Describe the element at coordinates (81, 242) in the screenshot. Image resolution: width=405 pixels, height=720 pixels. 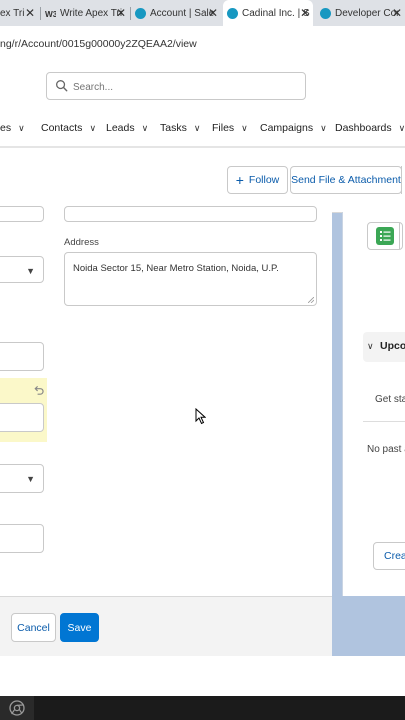
I see `address-label: Address` at that location.